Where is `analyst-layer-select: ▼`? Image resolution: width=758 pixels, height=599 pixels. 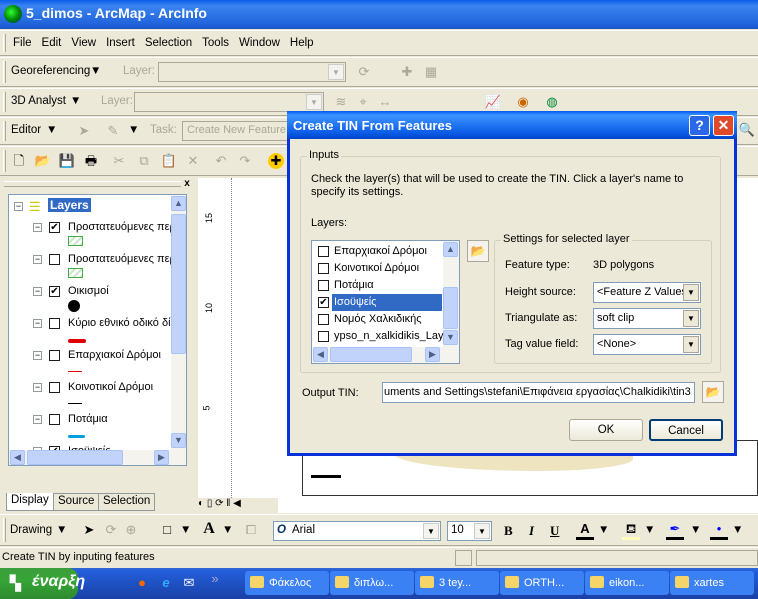 analyst-layer-select: ▼ is located at coordinates (229, 102).